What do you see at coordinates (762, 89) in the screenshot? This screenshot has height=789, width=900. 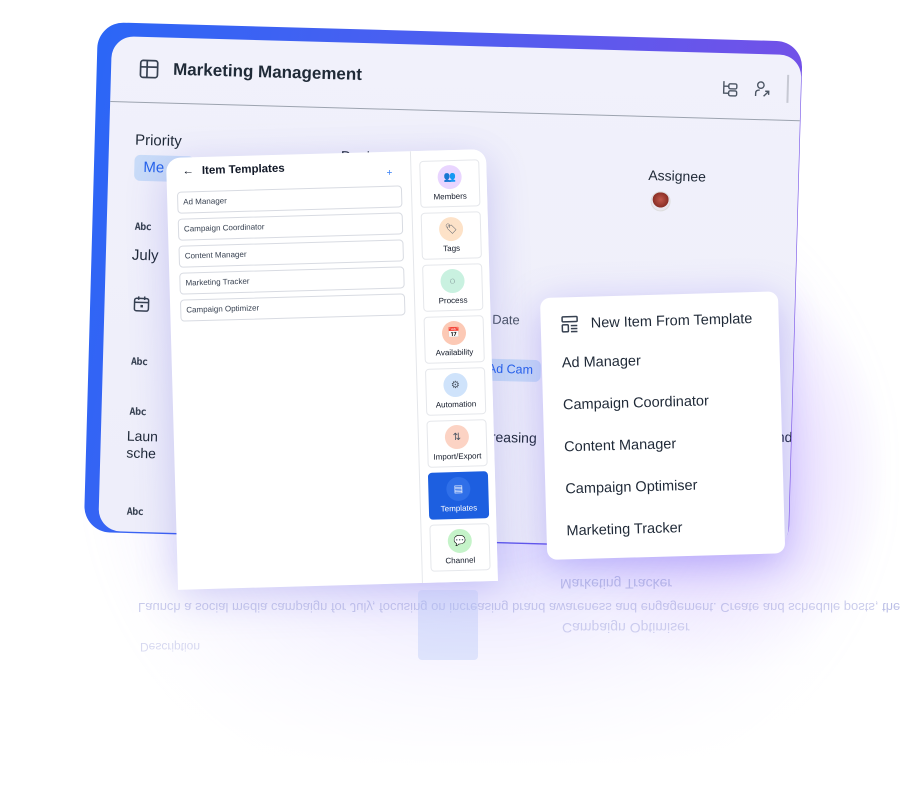 I see `assign-user-icon` at bounding box center [762, 89].